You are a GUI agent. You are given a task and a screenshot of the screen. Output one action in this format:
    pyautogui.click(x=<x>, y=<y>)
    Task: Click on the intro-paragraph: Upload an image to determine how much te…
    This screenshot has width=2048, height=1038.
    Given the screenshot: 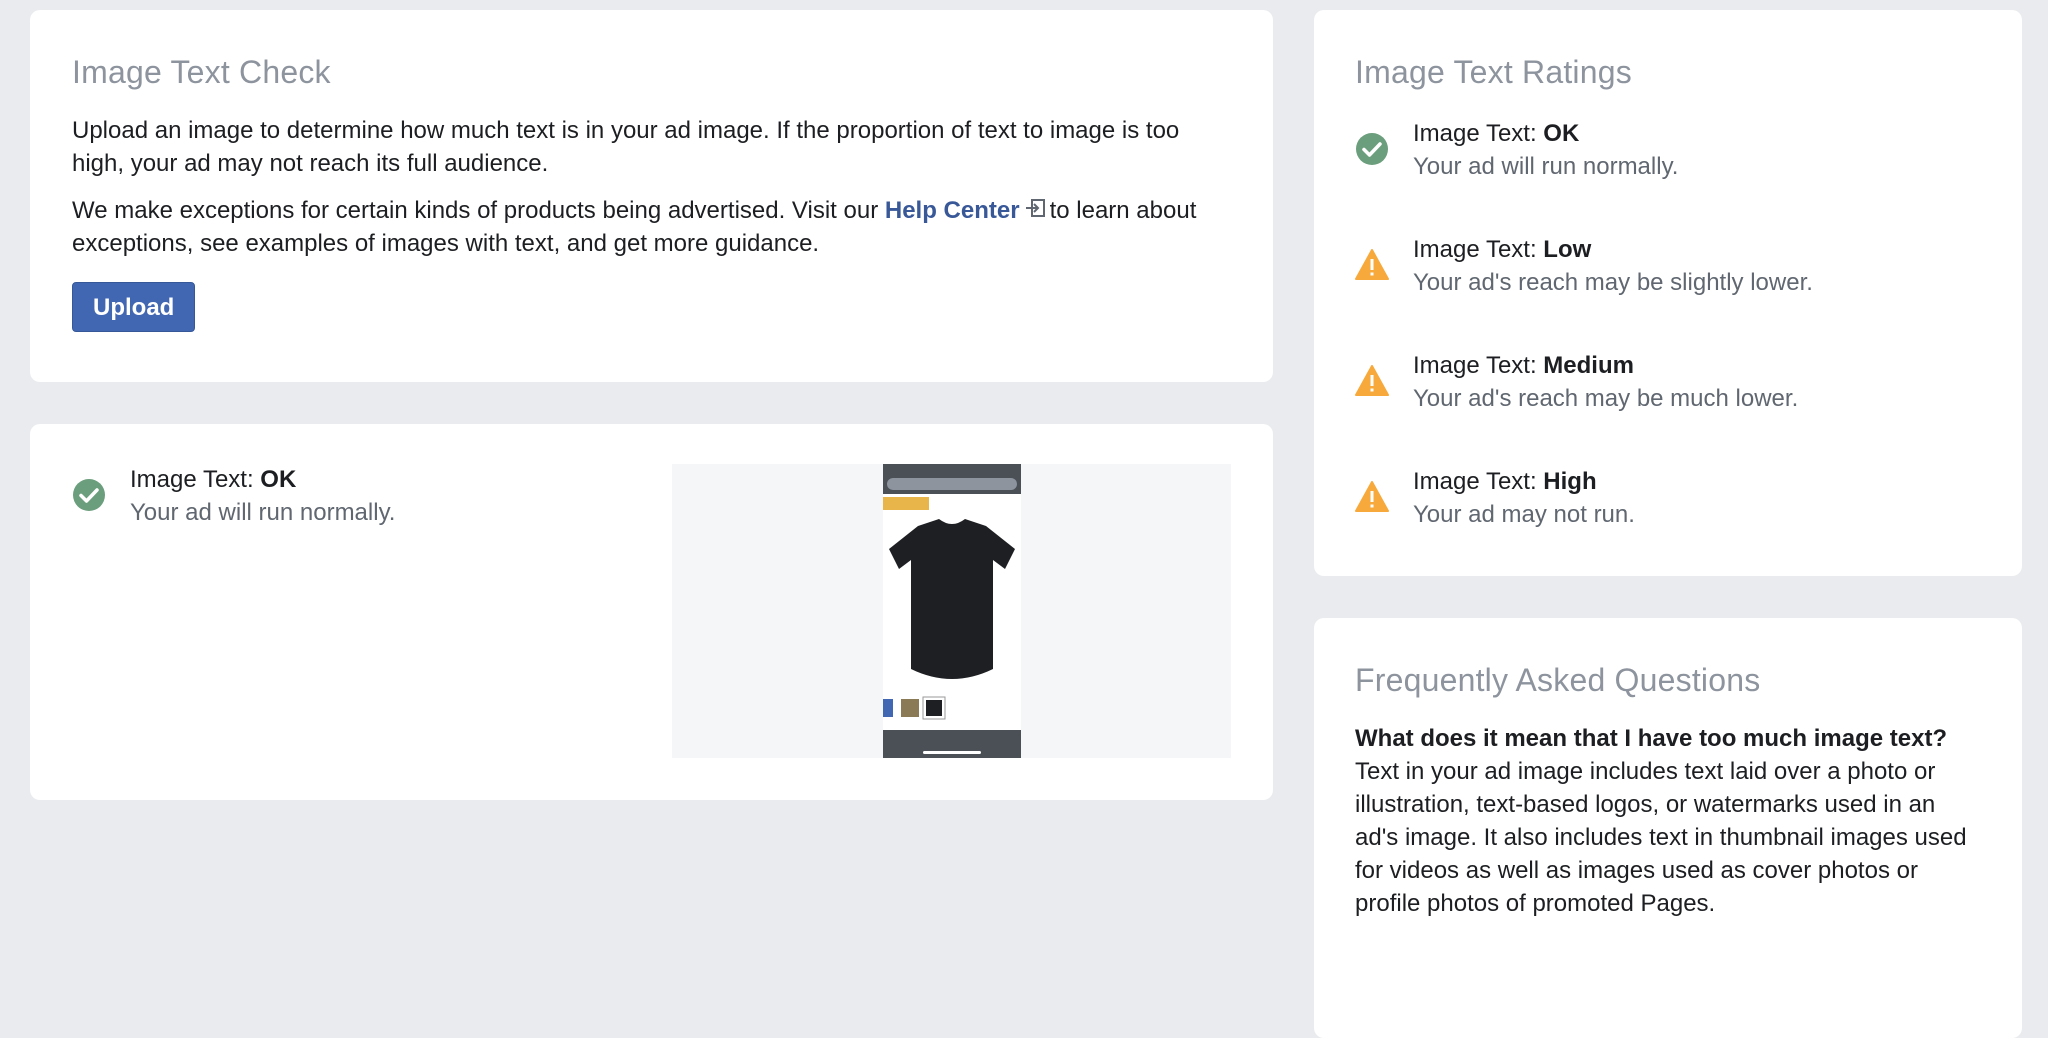 What is the action you would take?
    pyautogui.click(x=626, y=147)
    